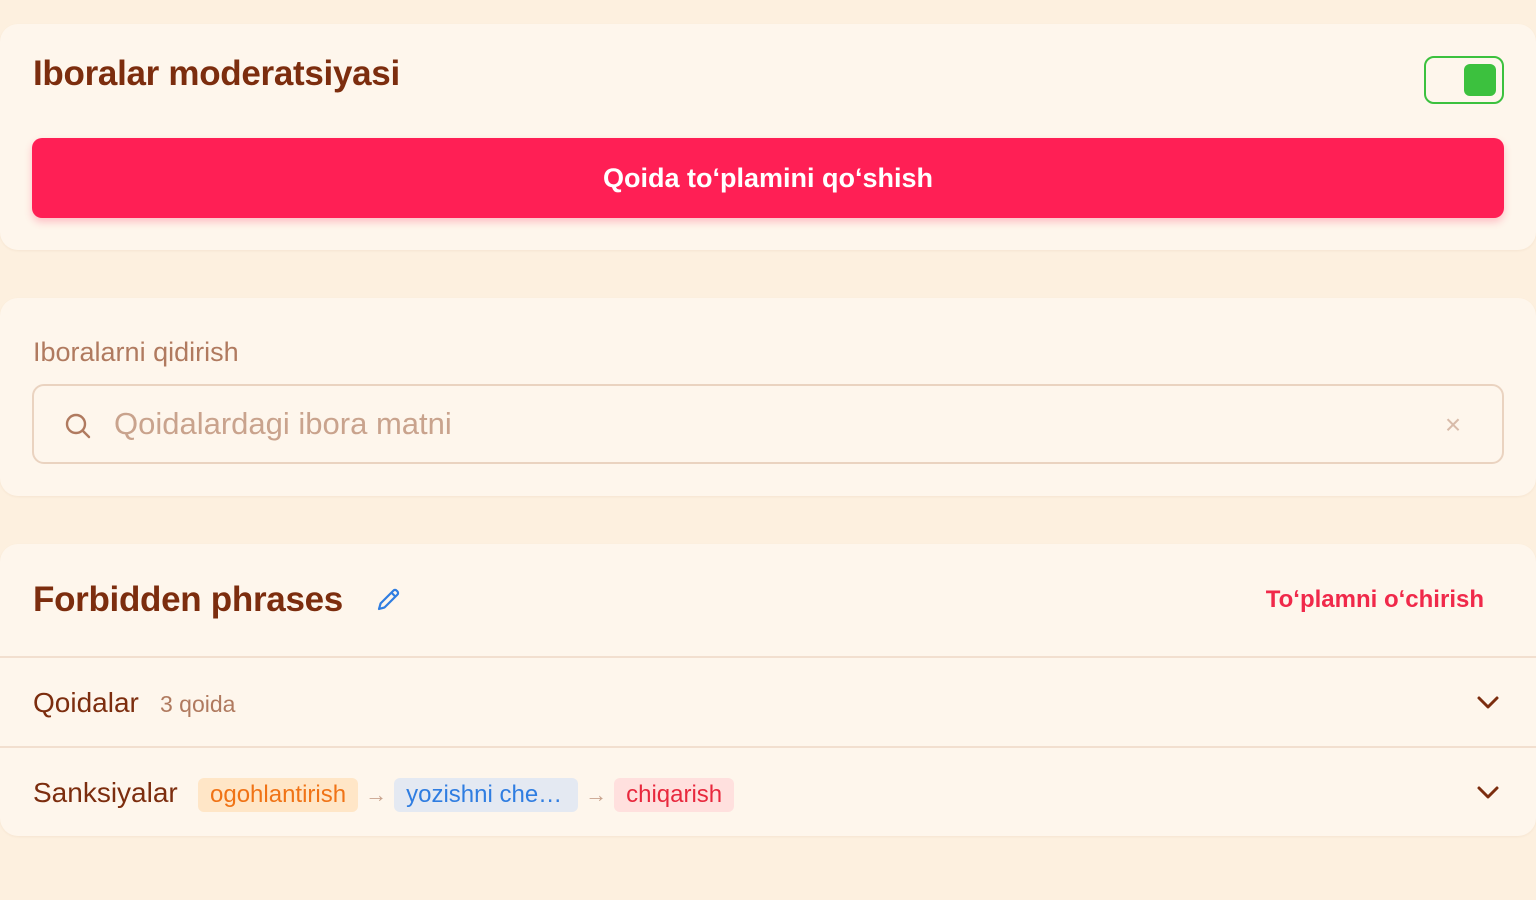 This screenshot has height=900, width=1536. I want to click on search-label: Iboralarni qidirish, so click(136, 352).